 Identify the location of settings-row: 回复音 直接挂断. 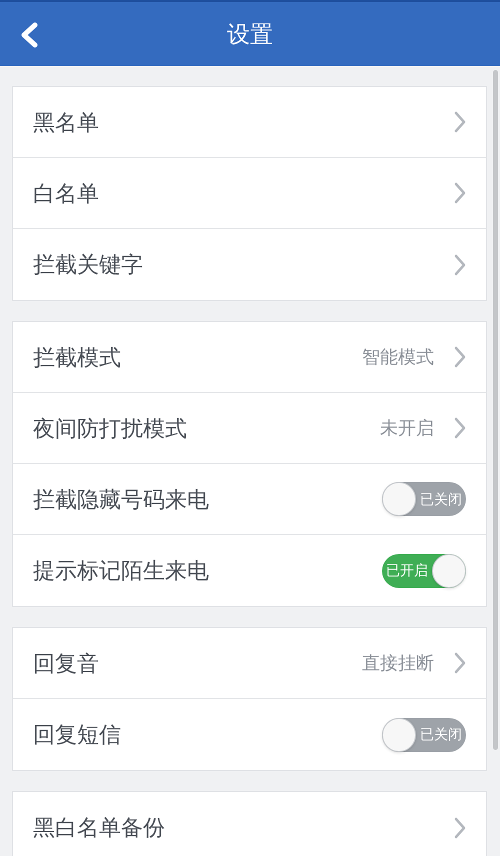
(249, 663).